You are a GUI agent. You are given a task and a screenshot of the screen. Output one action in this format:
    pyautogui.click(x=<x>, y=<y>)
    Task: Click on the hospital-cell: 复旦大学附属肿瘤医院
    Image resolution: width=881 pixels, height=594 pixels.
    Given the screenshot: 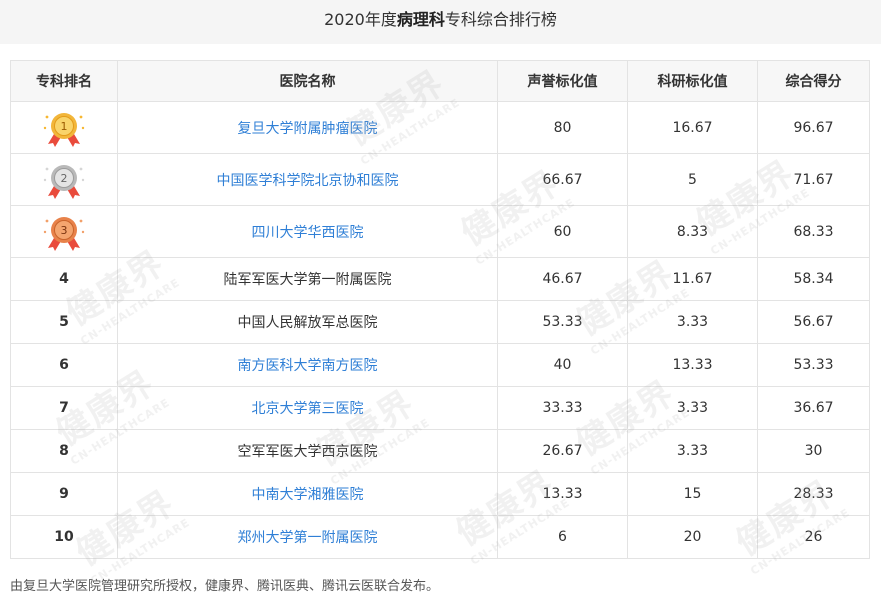 What is the action you would take?
    pyautogui.click(x=307, y=127)
    